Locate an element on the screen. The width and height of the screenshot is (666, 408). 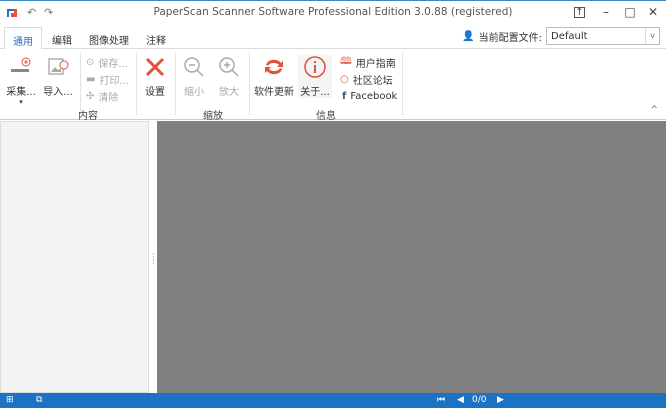
facebook-label: Facebook is located at coordinates (374, 96).